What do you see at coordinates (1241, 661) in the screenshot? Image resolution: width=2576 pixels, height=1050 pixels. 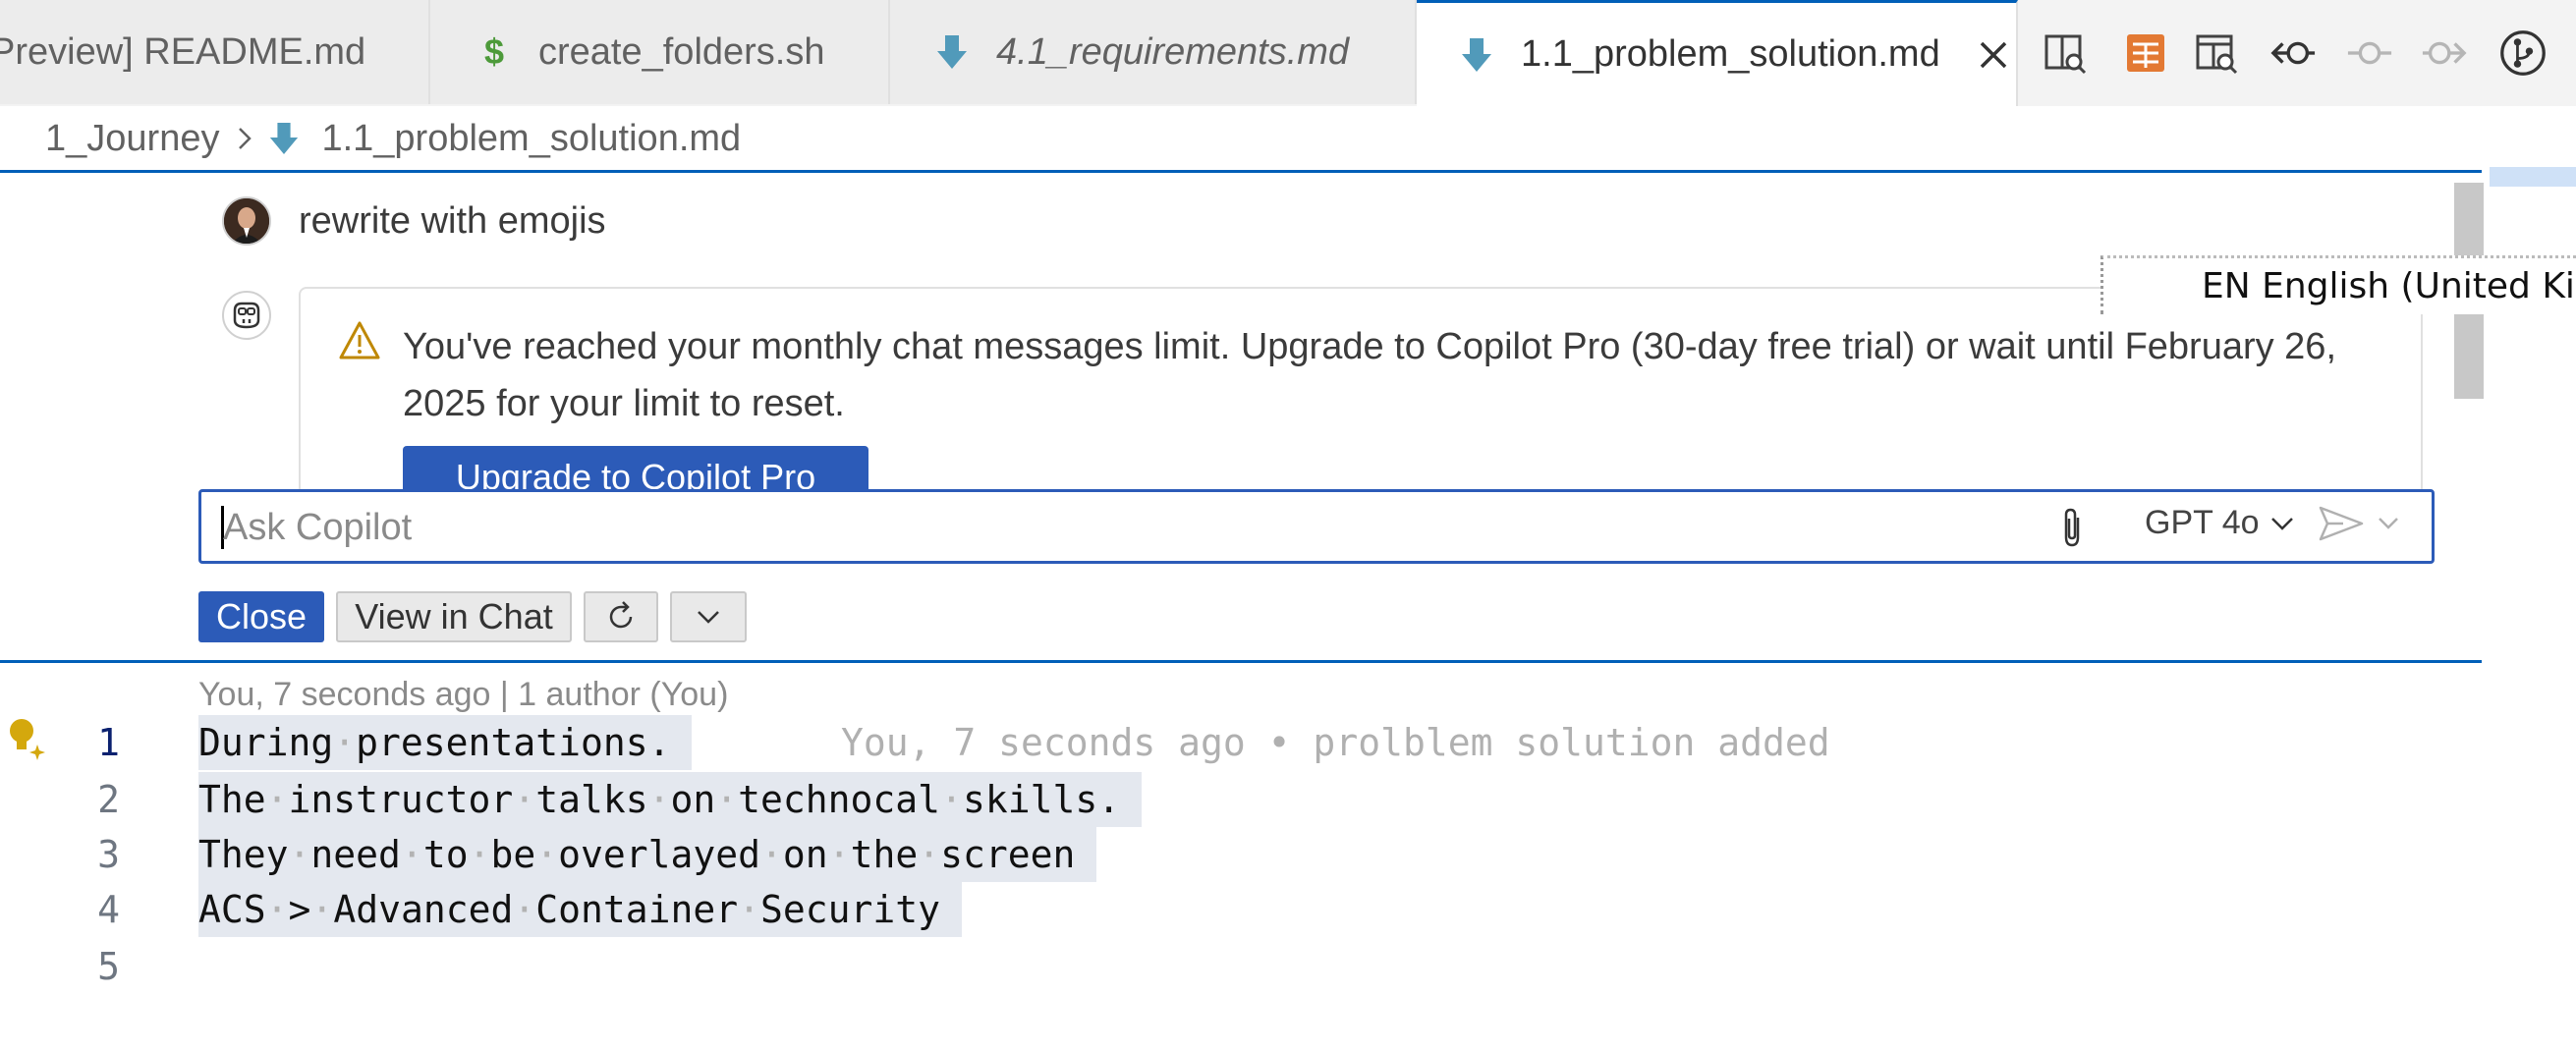 I see `inline-chat-bottom-border` at bounding box center [1241, 661].